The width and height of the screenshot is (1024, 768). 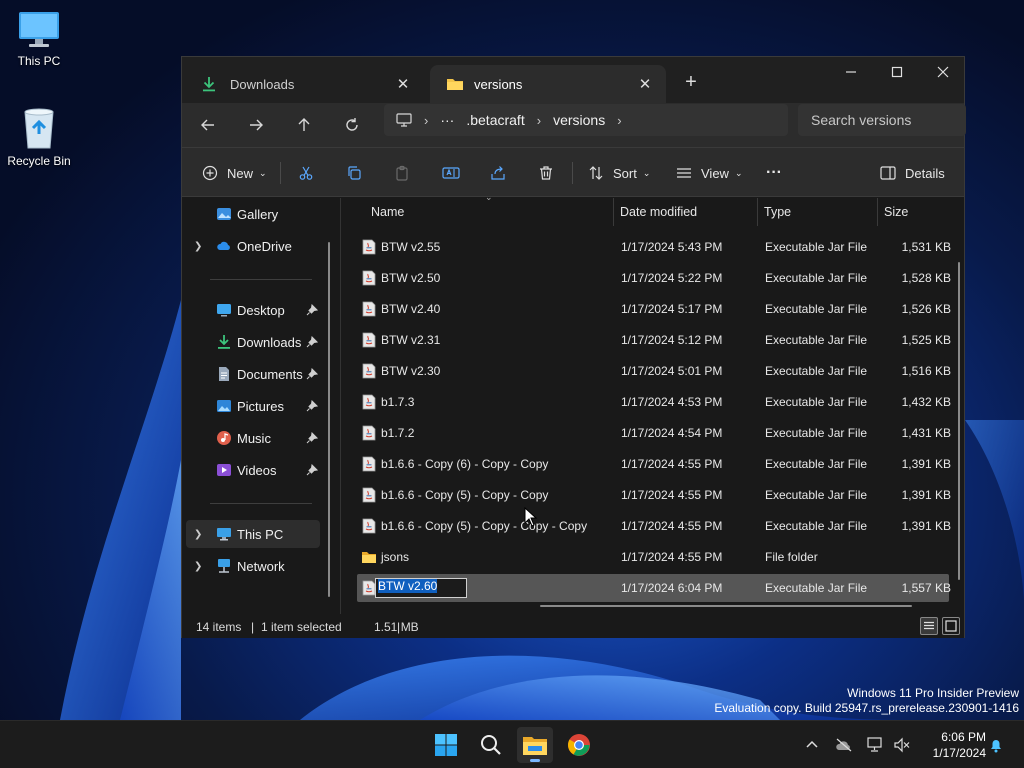 I want to click on column-header-size: Size, so click(x=896, y=212).